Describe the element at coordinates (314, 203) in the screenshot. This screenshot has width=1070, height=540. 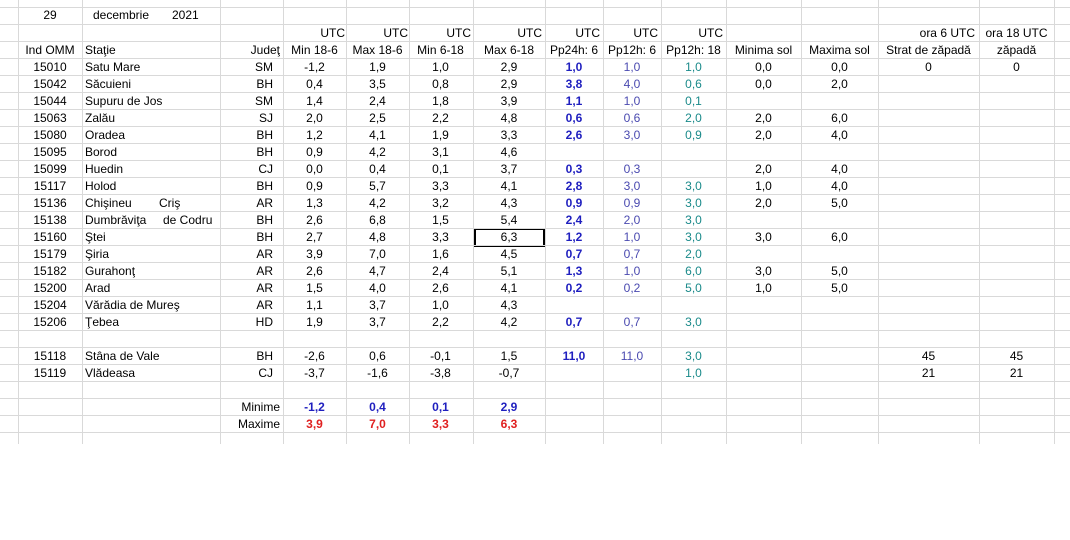
I see `cell-min186: 1,3` at that location.